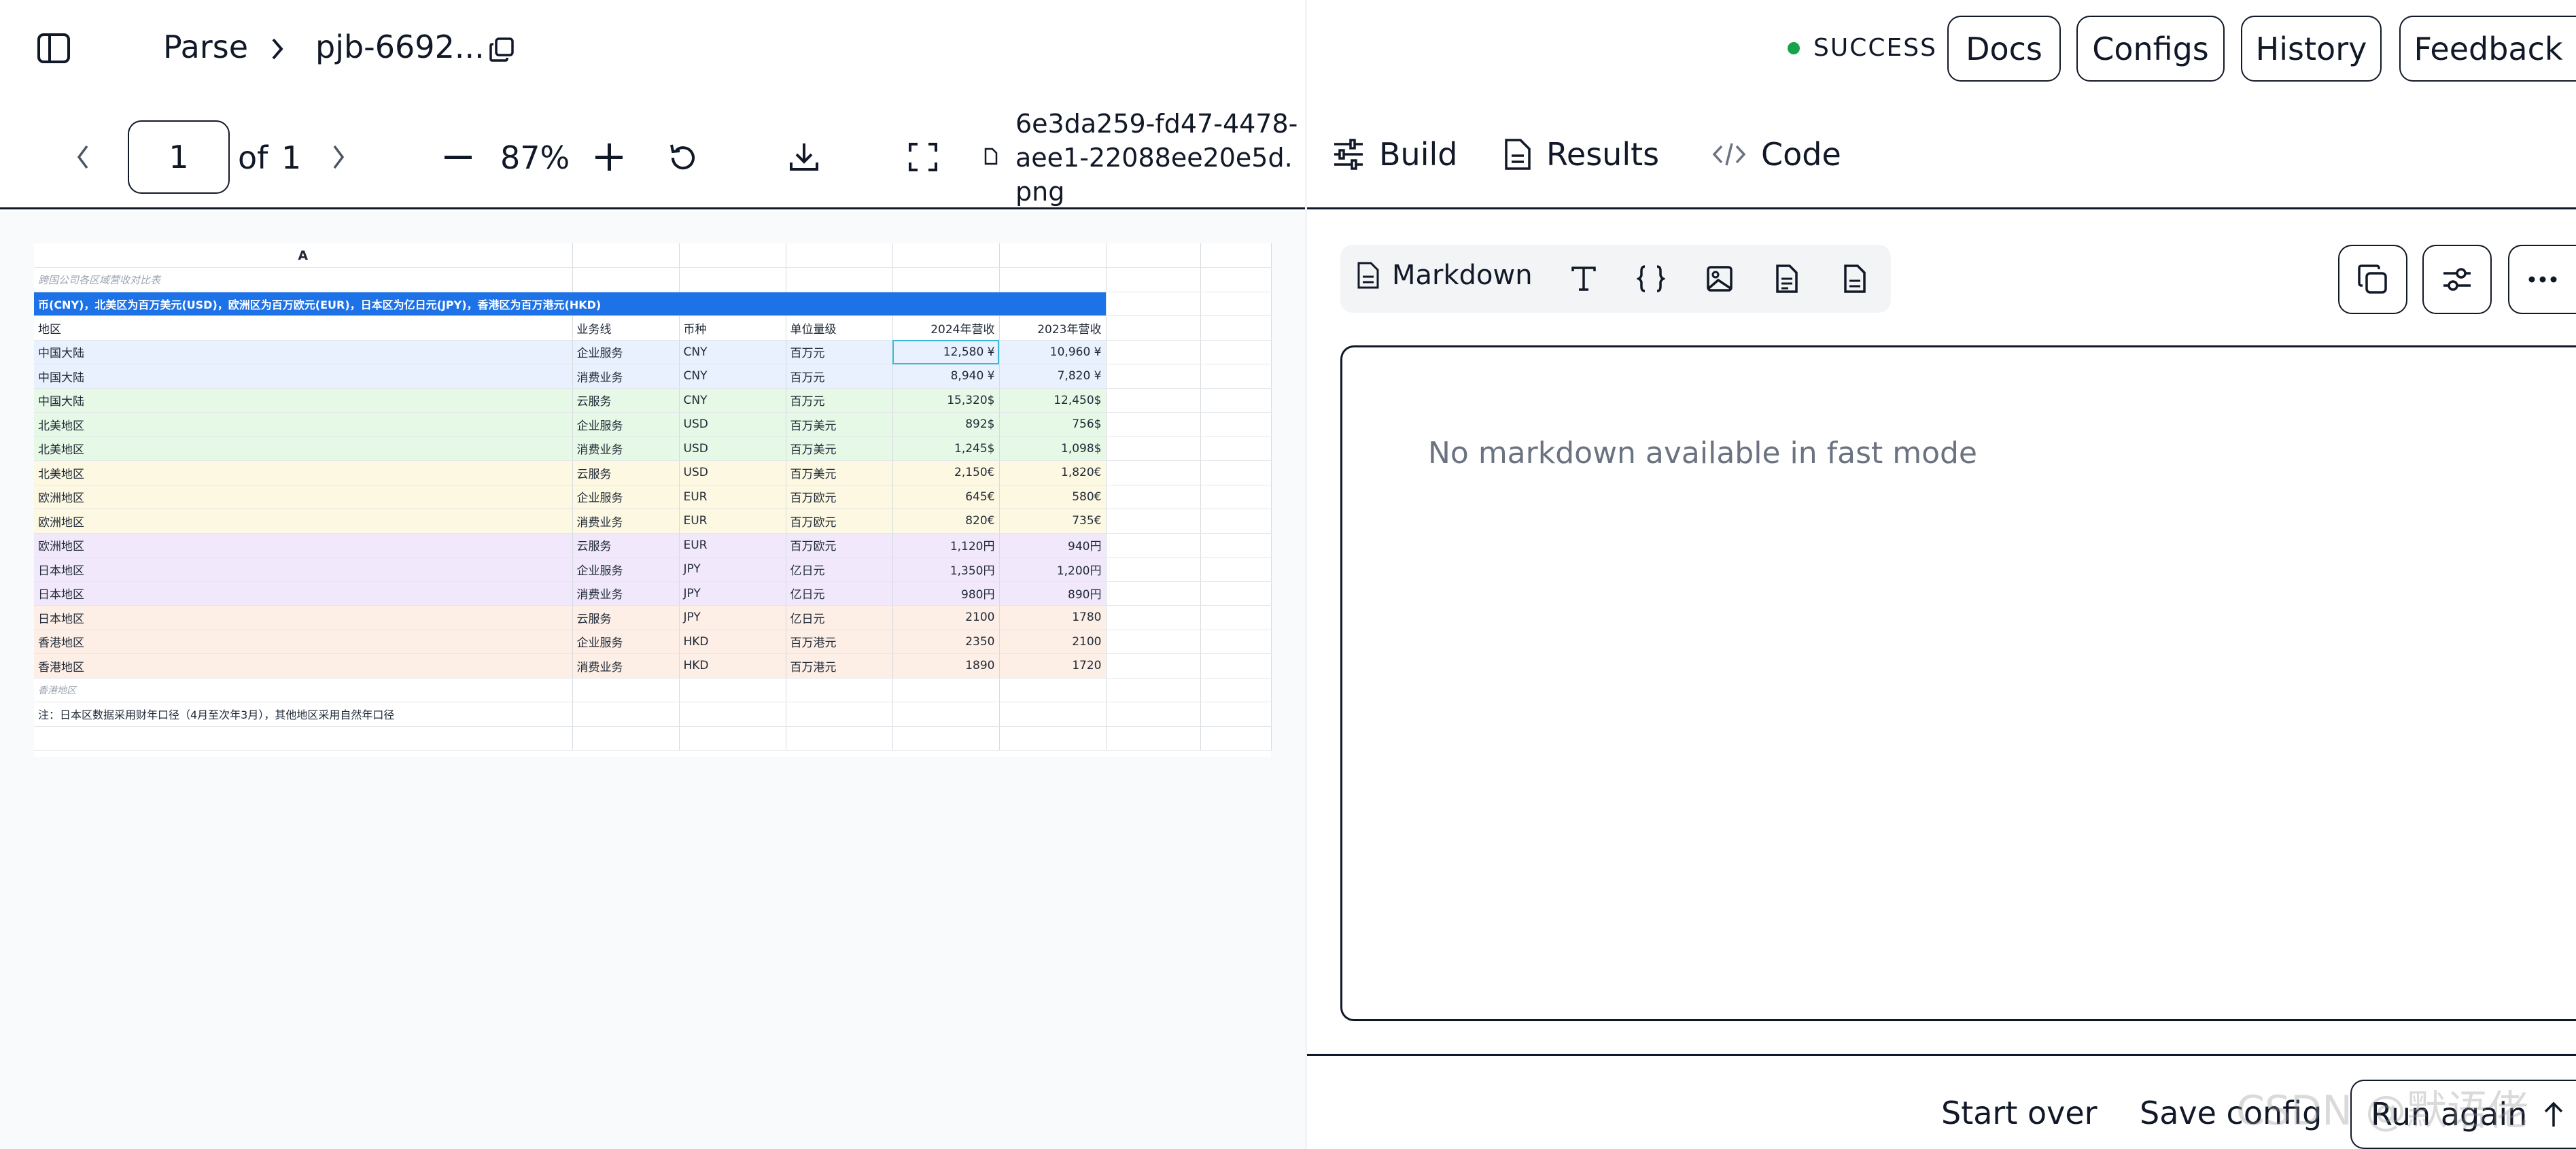  What do you see at coordinates (653, 328) in the screenshot?
I see `table-header-row: 地区 业务线 币种 单位量级 2024年营收 2023年营收` at bounding box center [653, 328].